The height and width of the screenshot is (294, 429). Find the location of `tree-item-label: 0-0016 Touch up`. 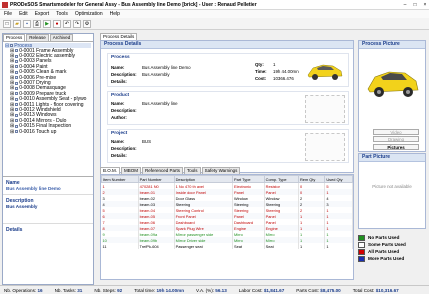

tree-item-label: 0-0016 Touch up is located at coordinates (38, 131).